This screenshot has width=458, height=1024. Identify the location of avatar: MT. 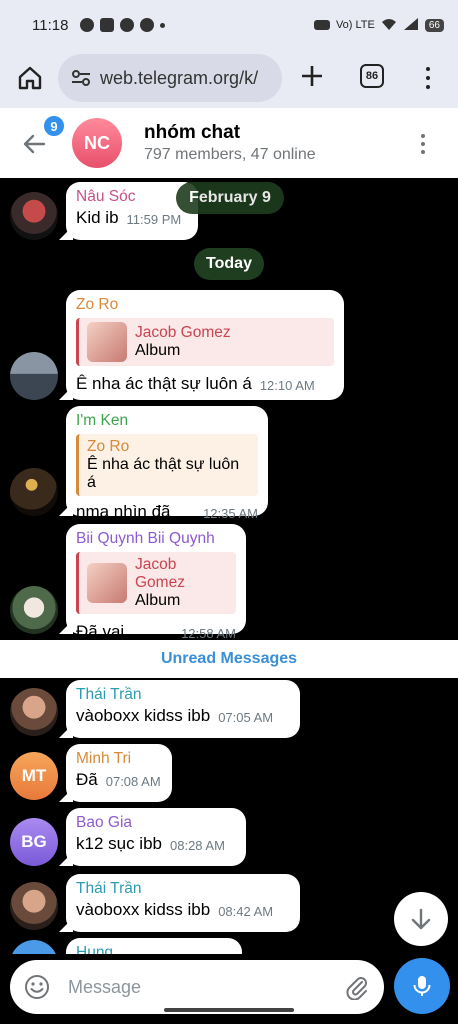
(34, 776).